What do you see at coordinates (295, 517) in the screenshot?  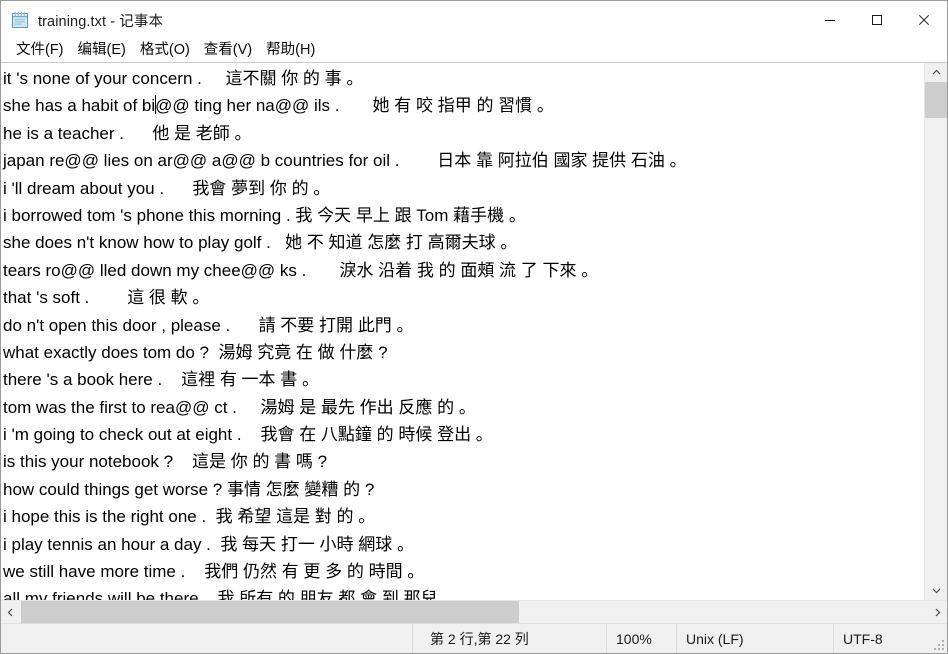 I see `line-target-text: 我 希望 這是 對 的 。` at bounding box center [295, 517].